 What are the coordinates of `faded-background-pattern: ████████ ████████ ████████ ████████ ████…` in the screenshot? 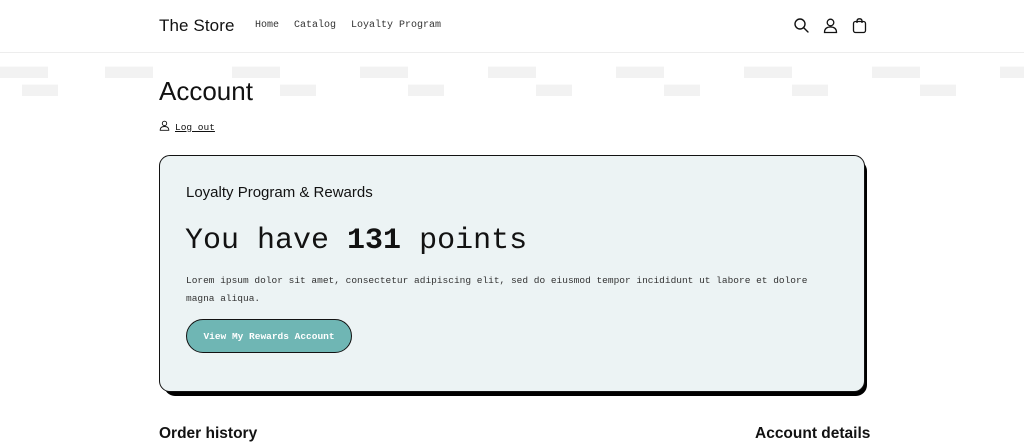 It's located at (512, 82).